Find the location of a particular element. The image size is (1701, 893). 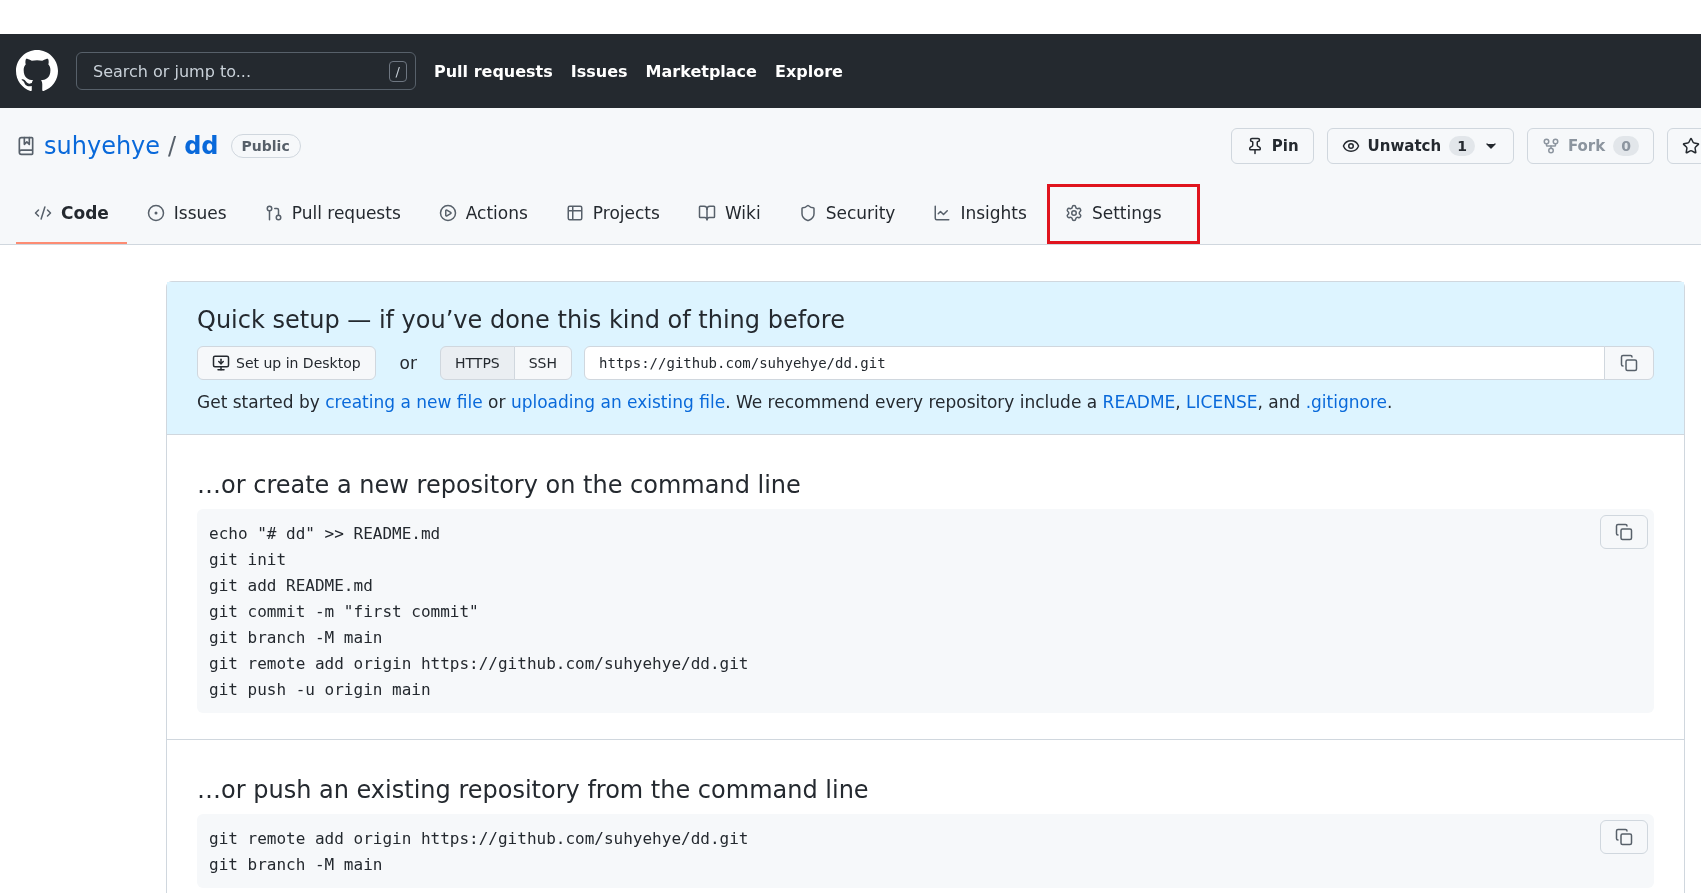

protocol-toggle: SSH is located at coordinates (543, 363).